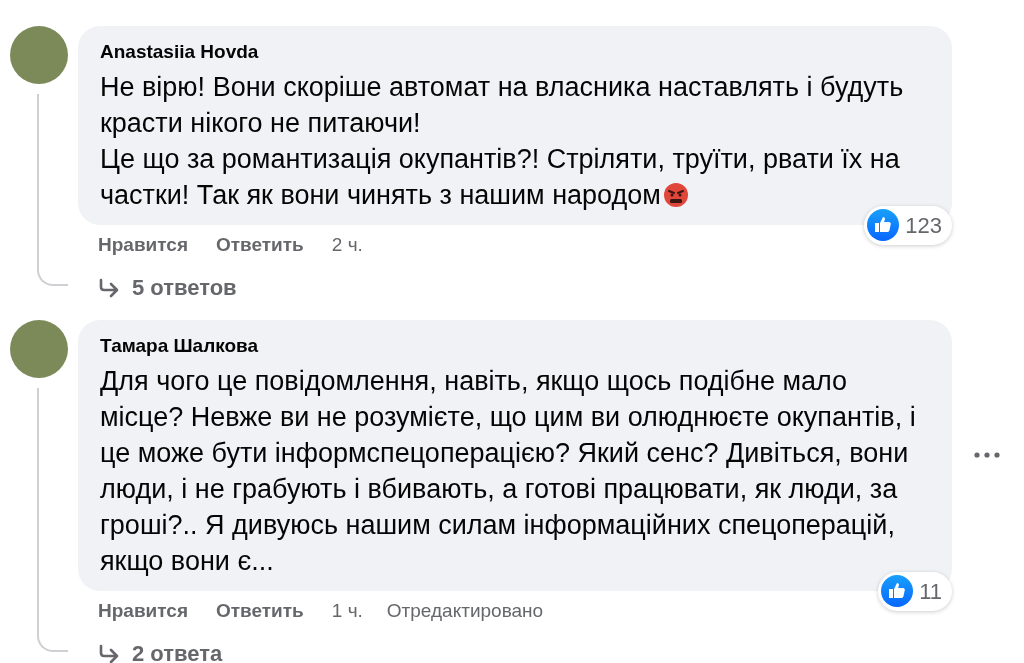 The height and width of the screenshot is (663, 1024). I want to click on reaction-count: 11, so click(930, 591).